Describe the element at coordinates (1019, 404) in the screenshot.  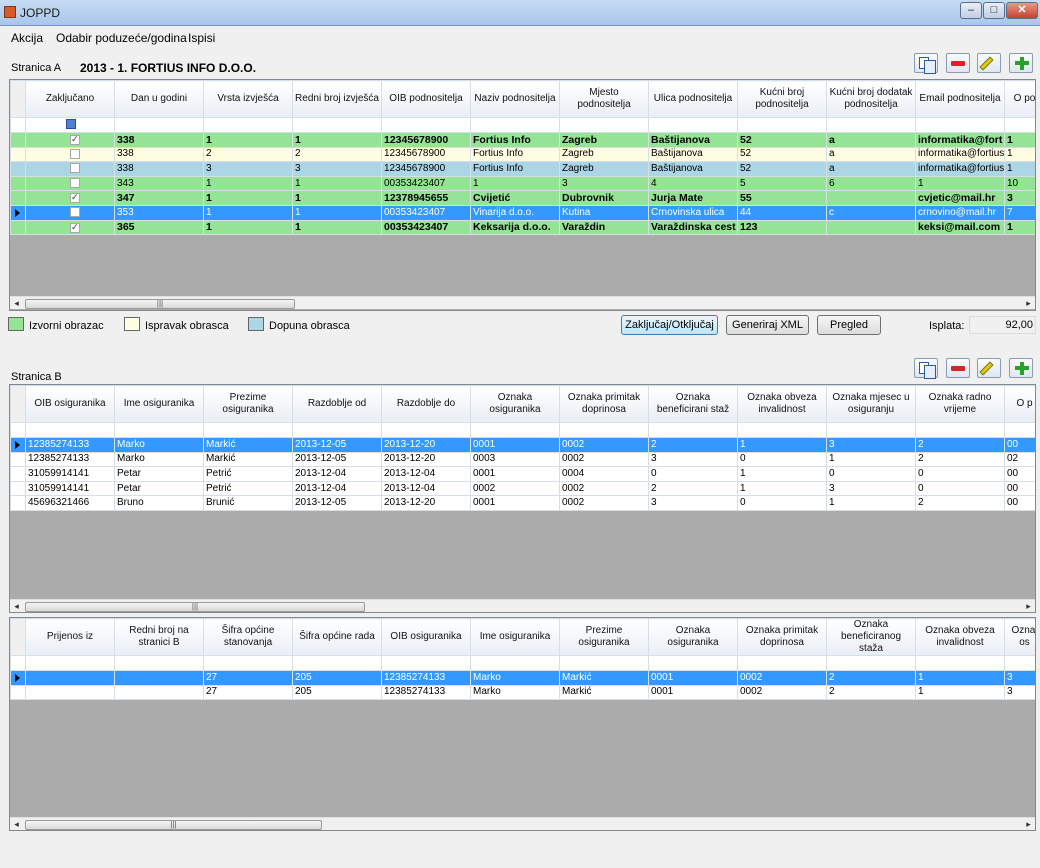
I see `column-header: O p` at that location.